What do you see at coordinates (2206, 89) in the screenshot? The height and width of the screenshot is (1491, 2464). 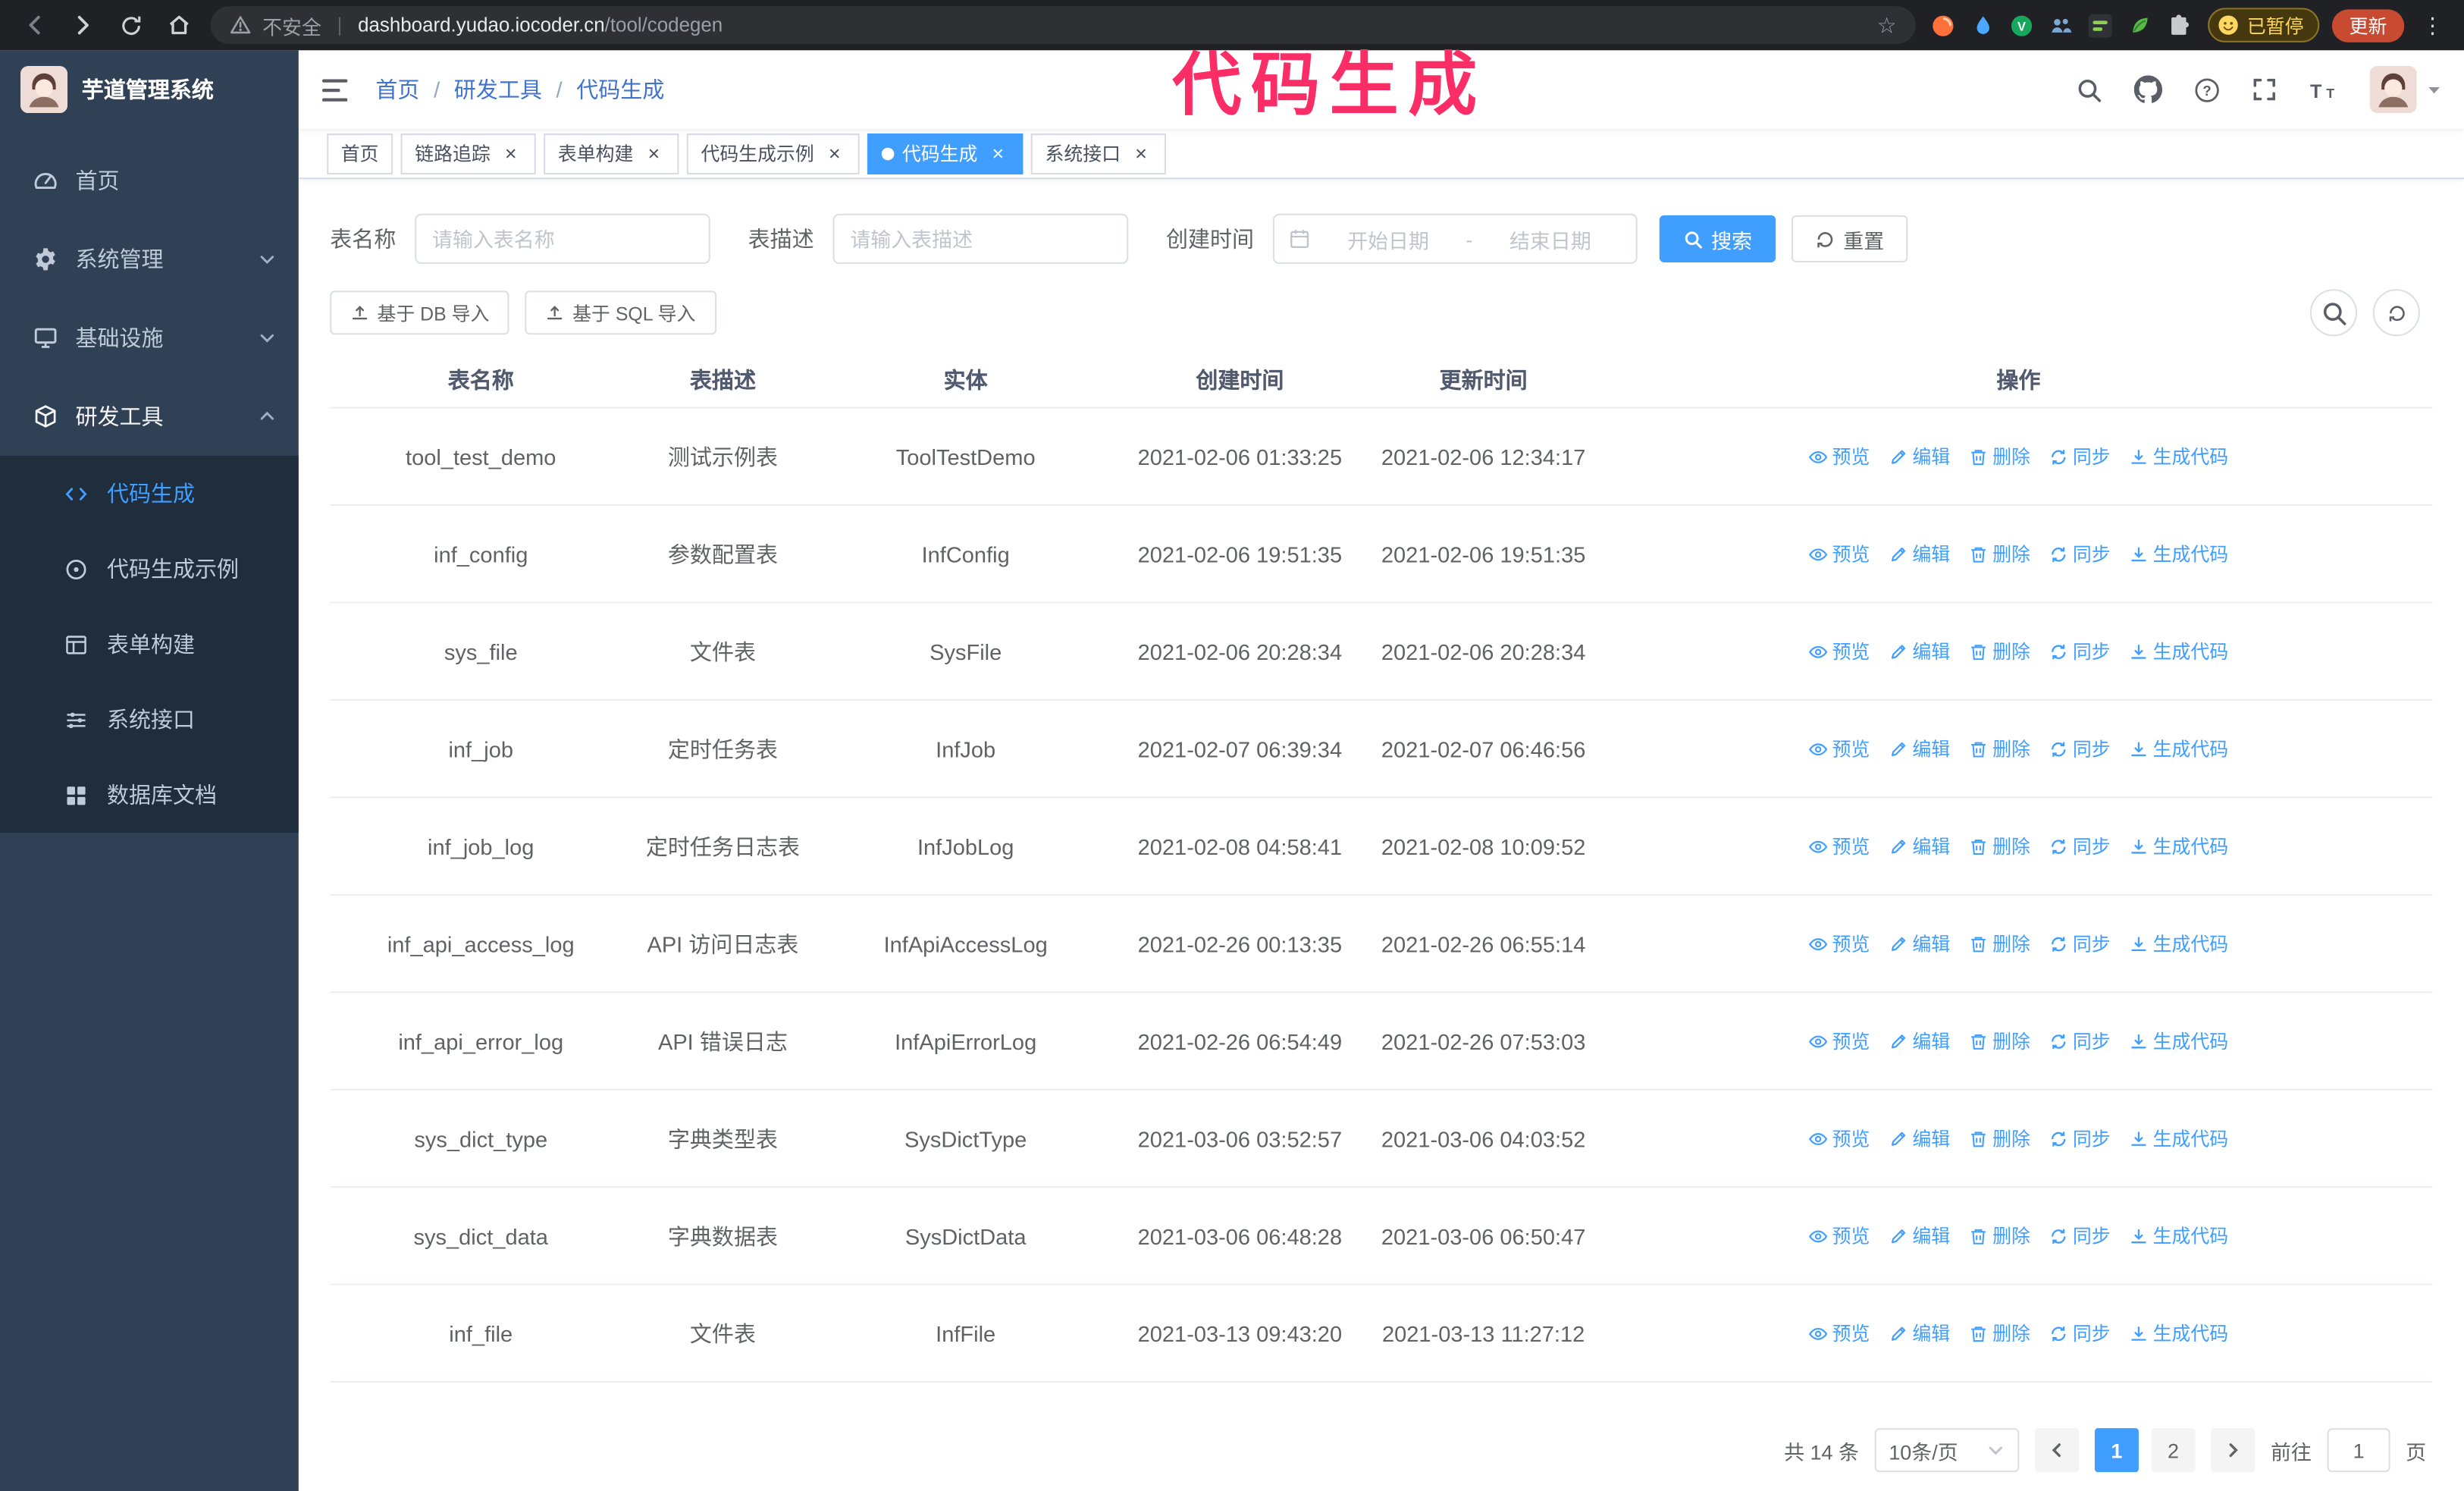 I see `question-icon: ?` at bounding box center [2206, 89].